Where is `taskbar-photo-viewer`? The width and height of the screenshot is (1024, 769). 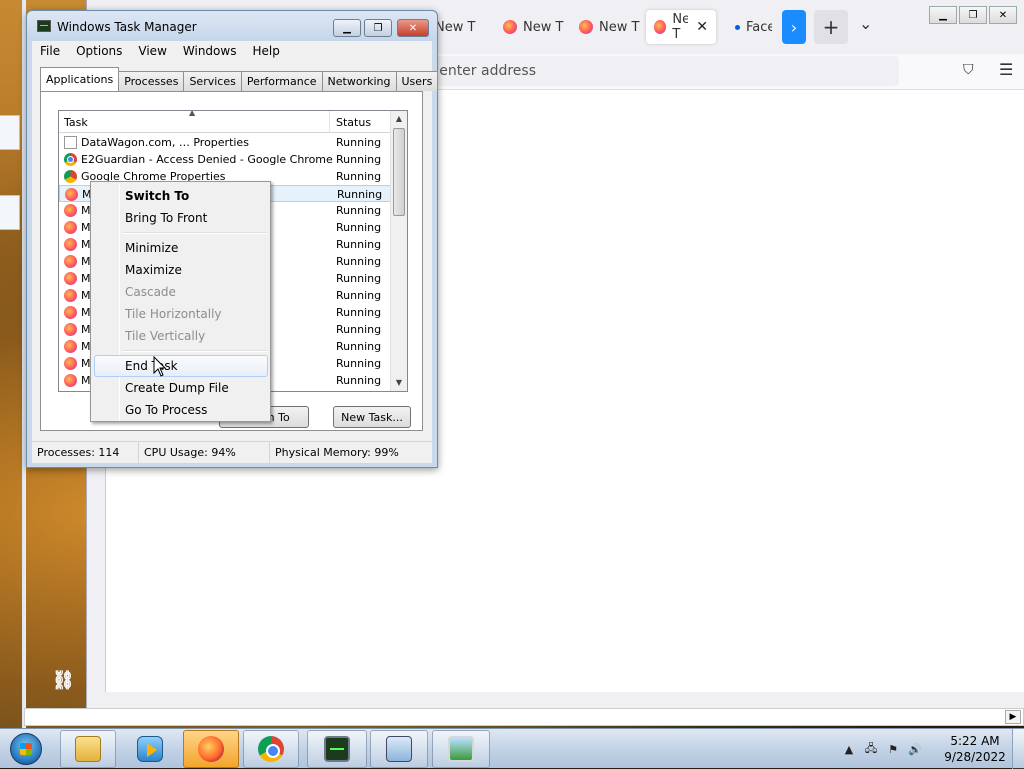 taskbar-photo-viewer is located at coordinates (461, 749).